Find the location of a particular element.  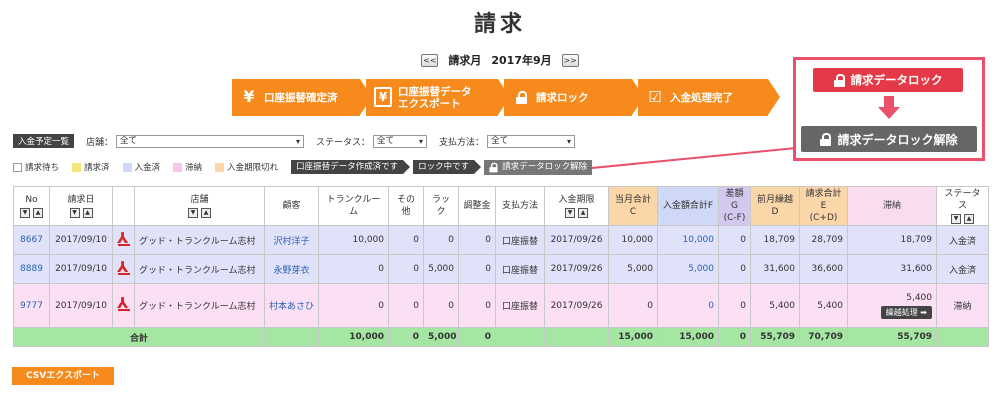

carry-over-button: 繰越処理 ➡ is located at coordinates (906, 312).